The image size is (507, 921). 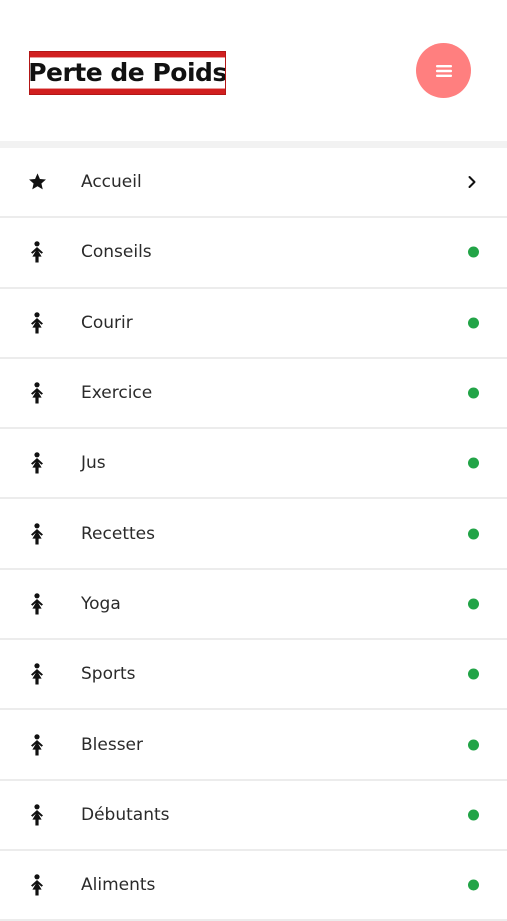 I want to click on nav-item-debutants: Débutants, so click(x=253, y=815).